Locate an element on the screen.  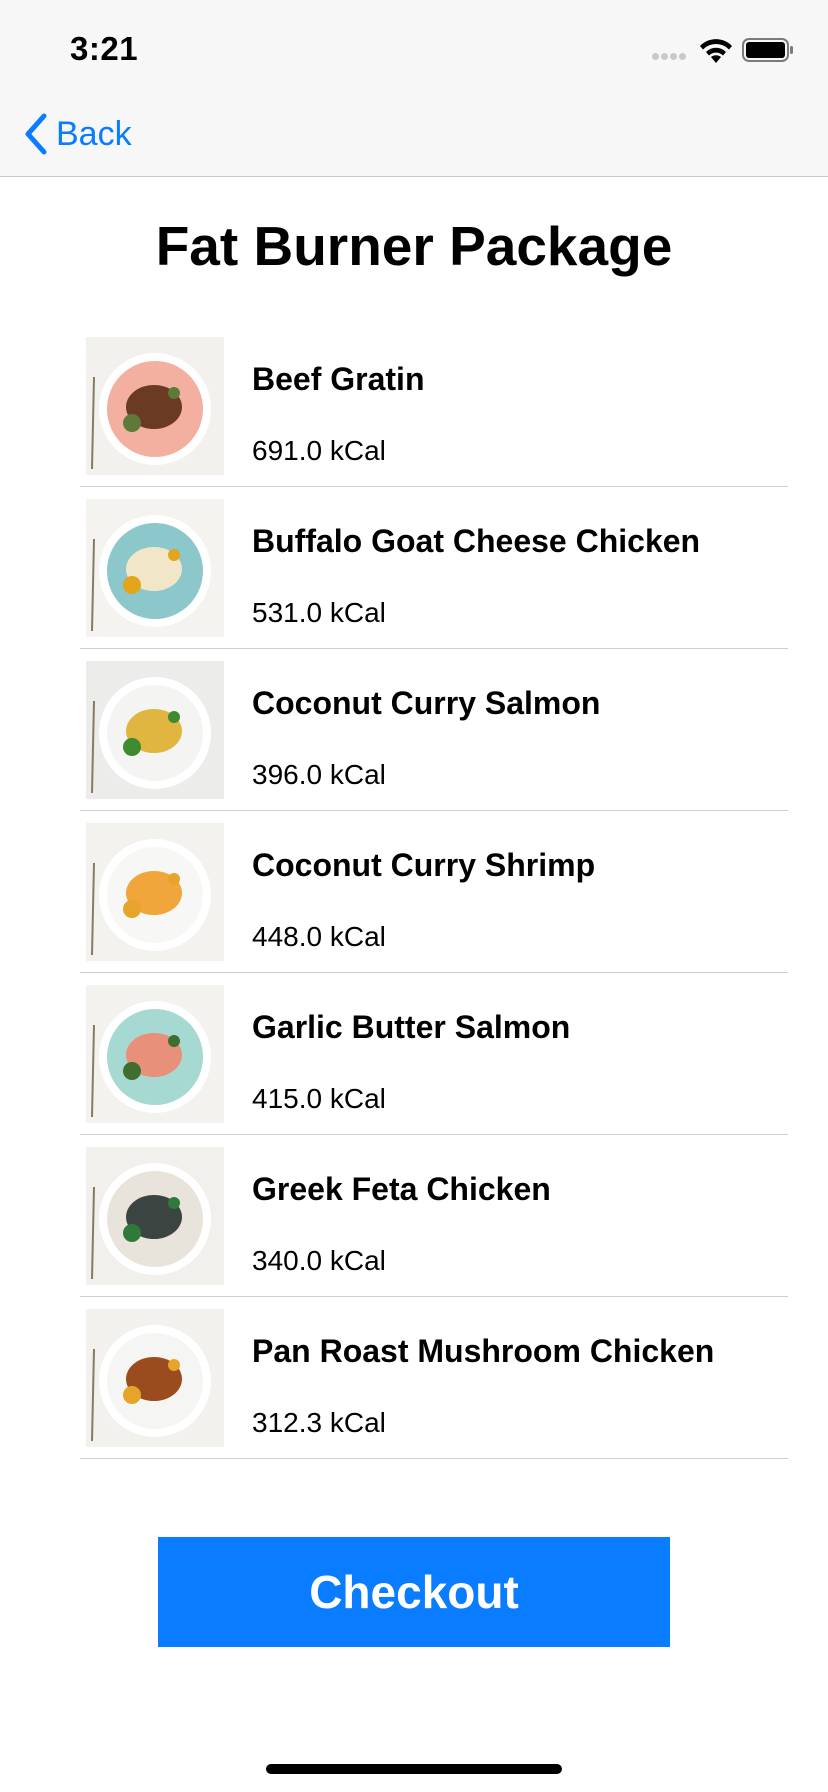
meal-calories: 340.0 kCal is located at coordinates (319, 1260).